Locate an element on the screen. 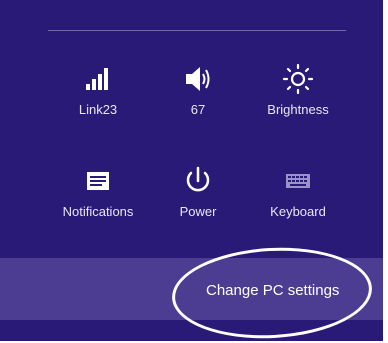  brightness-label: Brightness is located at coordinates (298, 109).